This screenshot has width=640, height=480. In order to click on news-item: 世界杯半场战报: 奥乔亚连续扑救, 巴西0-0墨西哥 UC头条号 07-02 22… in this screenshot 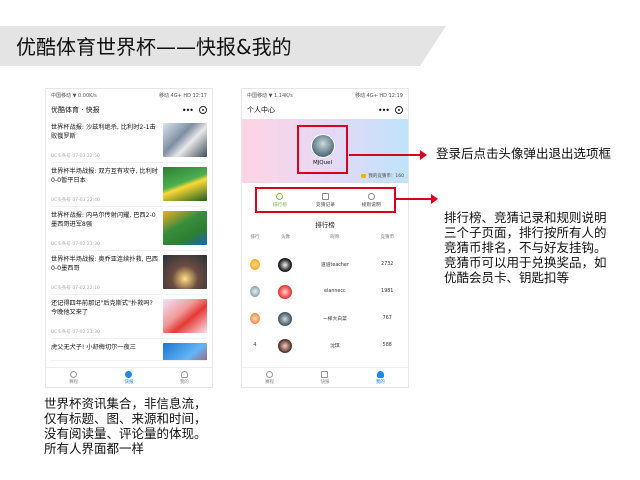, I will do `click(129, 273)`.